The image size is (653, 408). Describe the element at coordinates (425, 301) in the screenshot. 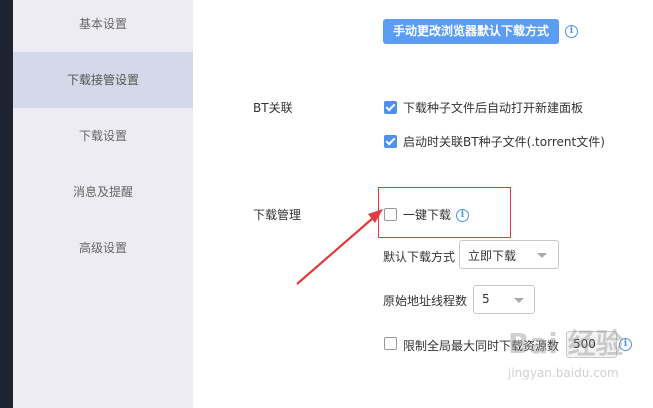

I see `thread-count-label: 原始地址线程数` at that location.